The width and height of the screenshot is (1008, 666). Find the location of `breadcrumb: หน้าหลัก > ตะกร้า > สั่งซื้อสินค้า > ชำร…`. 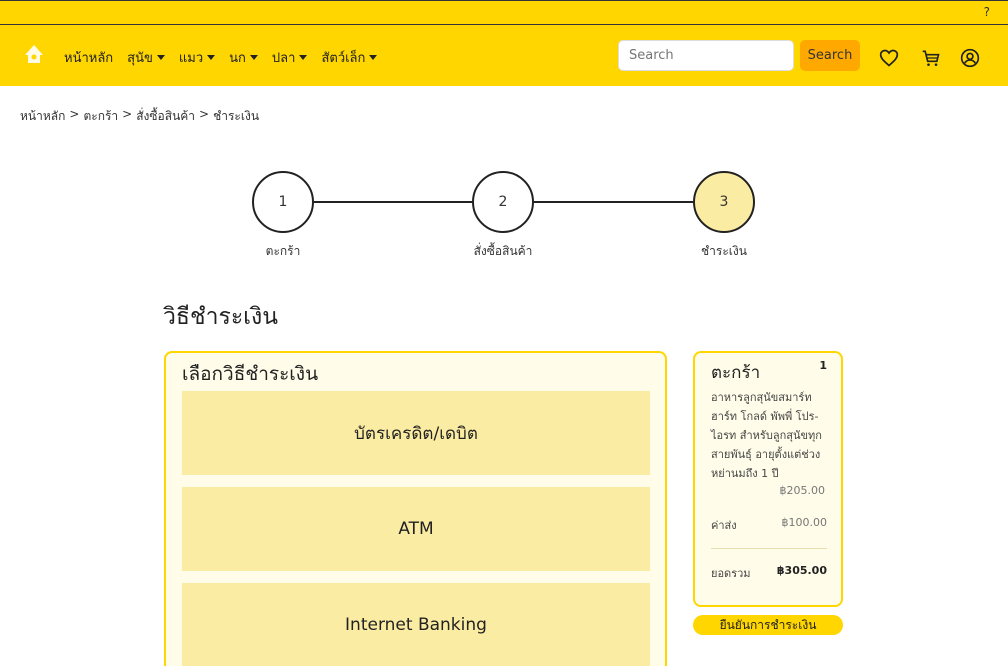

breadcrumb: หน้าหลัก > ตะกร้า > สั่งซื้อสินค้า > ชำร… is located at coordinates (139, 116).